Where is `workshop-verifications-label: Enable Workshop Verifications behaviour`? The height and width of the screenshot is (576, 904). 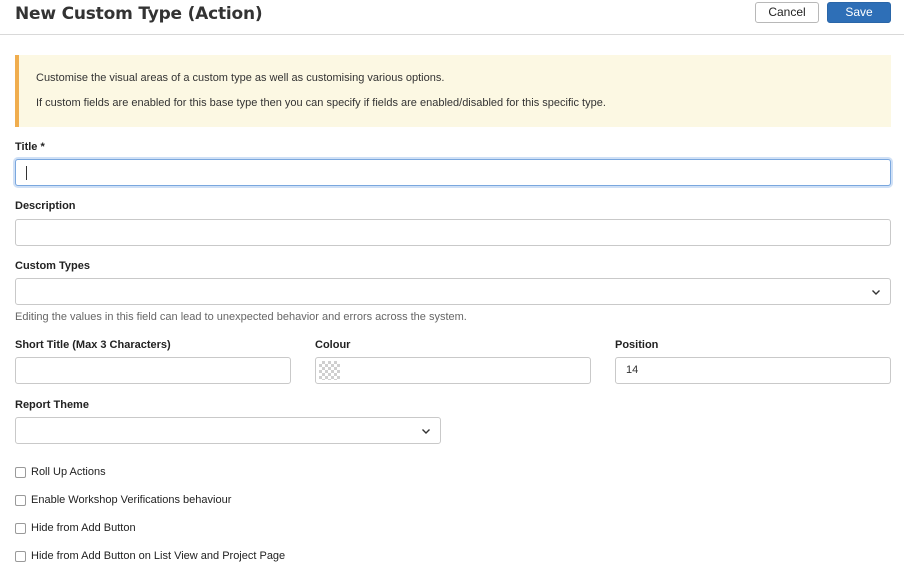 workshop-verifications-label: Enable Workshop Verifications behaviour is located at coordinates (131, 500).